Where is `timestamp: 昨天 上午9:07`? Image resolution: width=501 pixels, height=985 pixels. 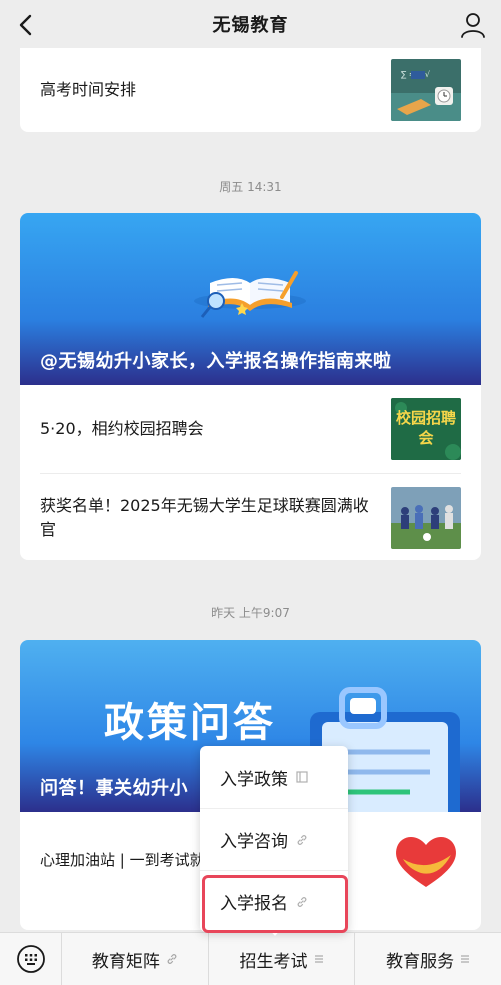 timestamp: 昨天 上午9:07 is located at coordinates (250, 613).